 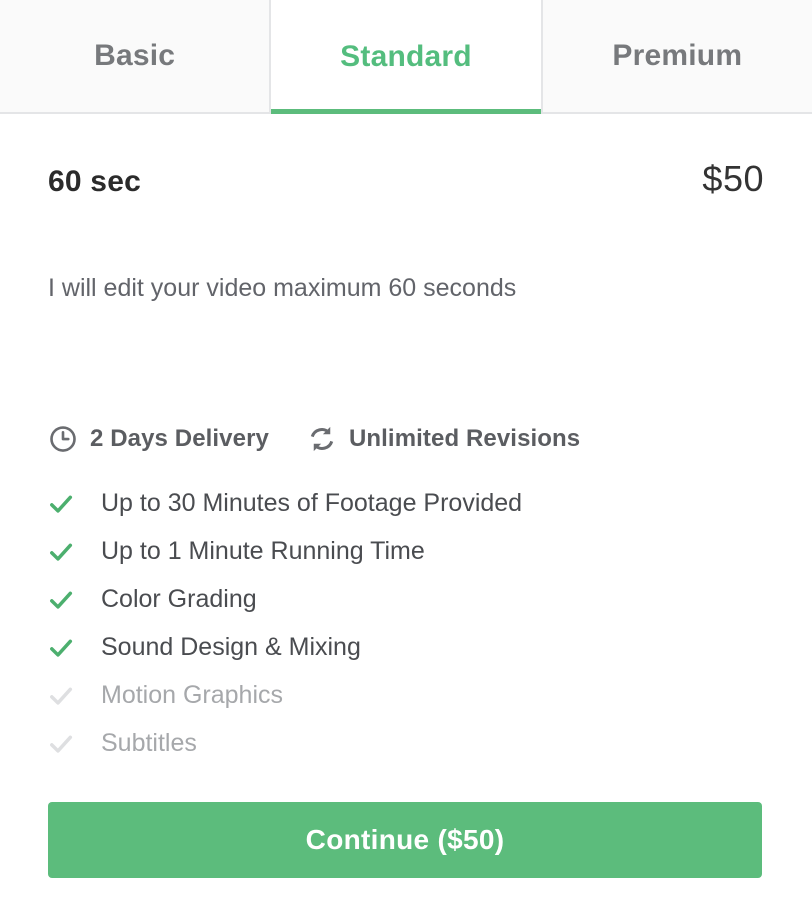 I want to click on feature-item: Color Grading, so click(x=406, y=600).